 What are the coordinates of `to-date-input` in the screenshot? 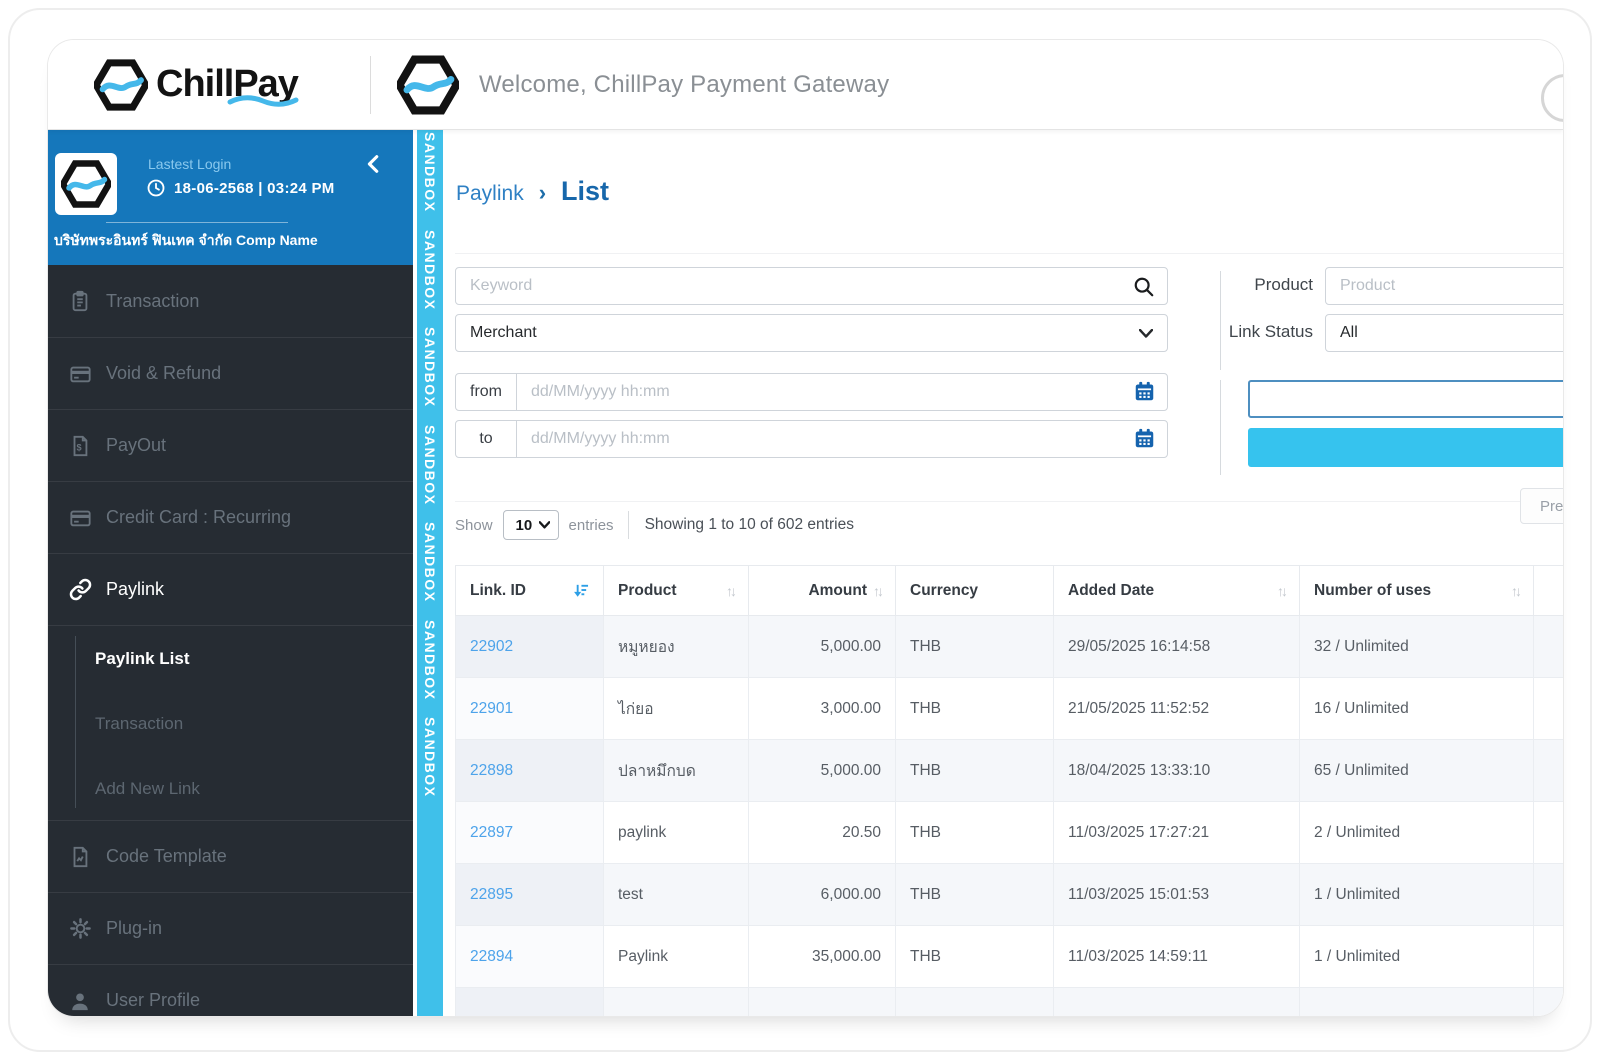 It's located at (842, 439).